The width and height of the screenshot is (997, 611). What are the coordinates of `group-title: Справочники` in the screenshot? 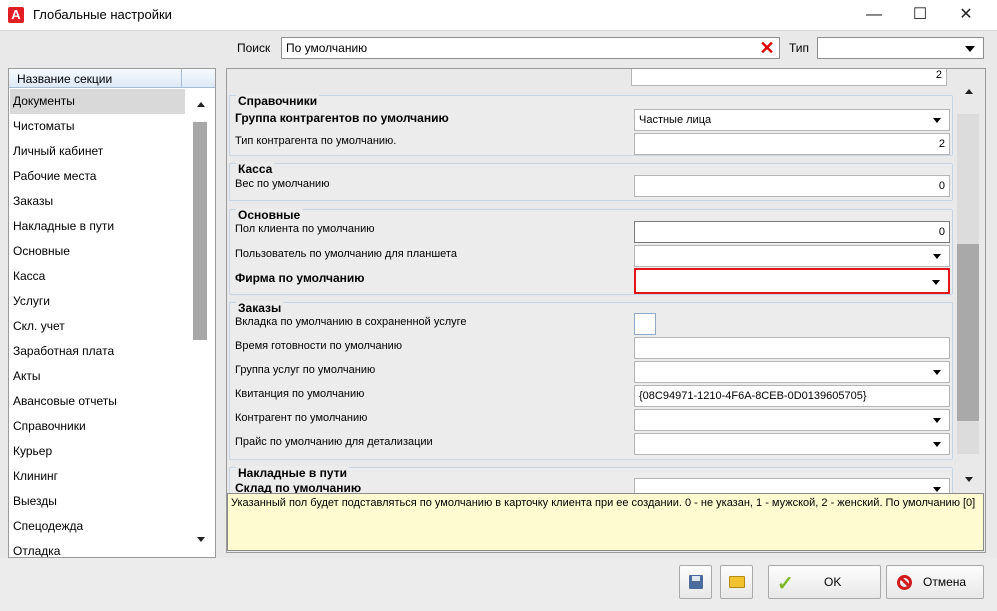 It's located at (278, 101).